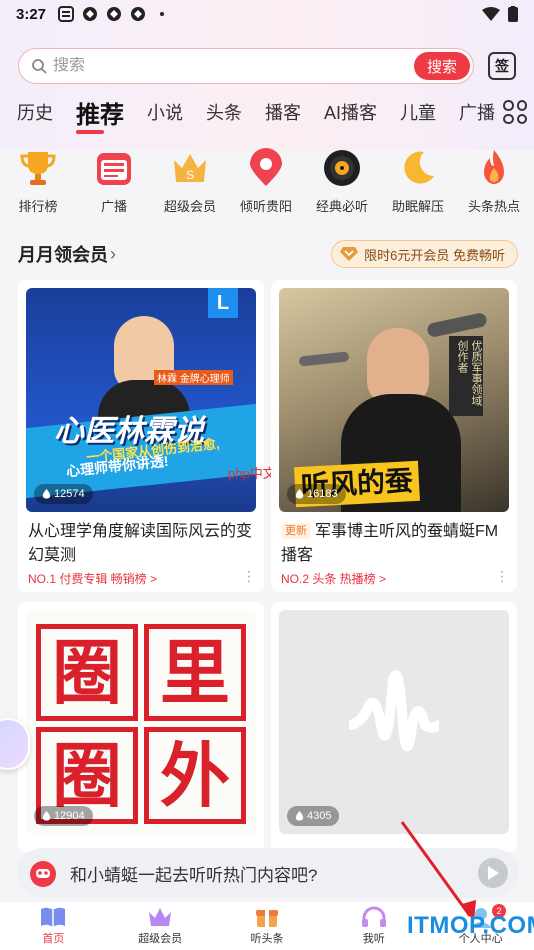 The image size is (534, 950). I want to click on play-count: 4305, so click(313, 816).